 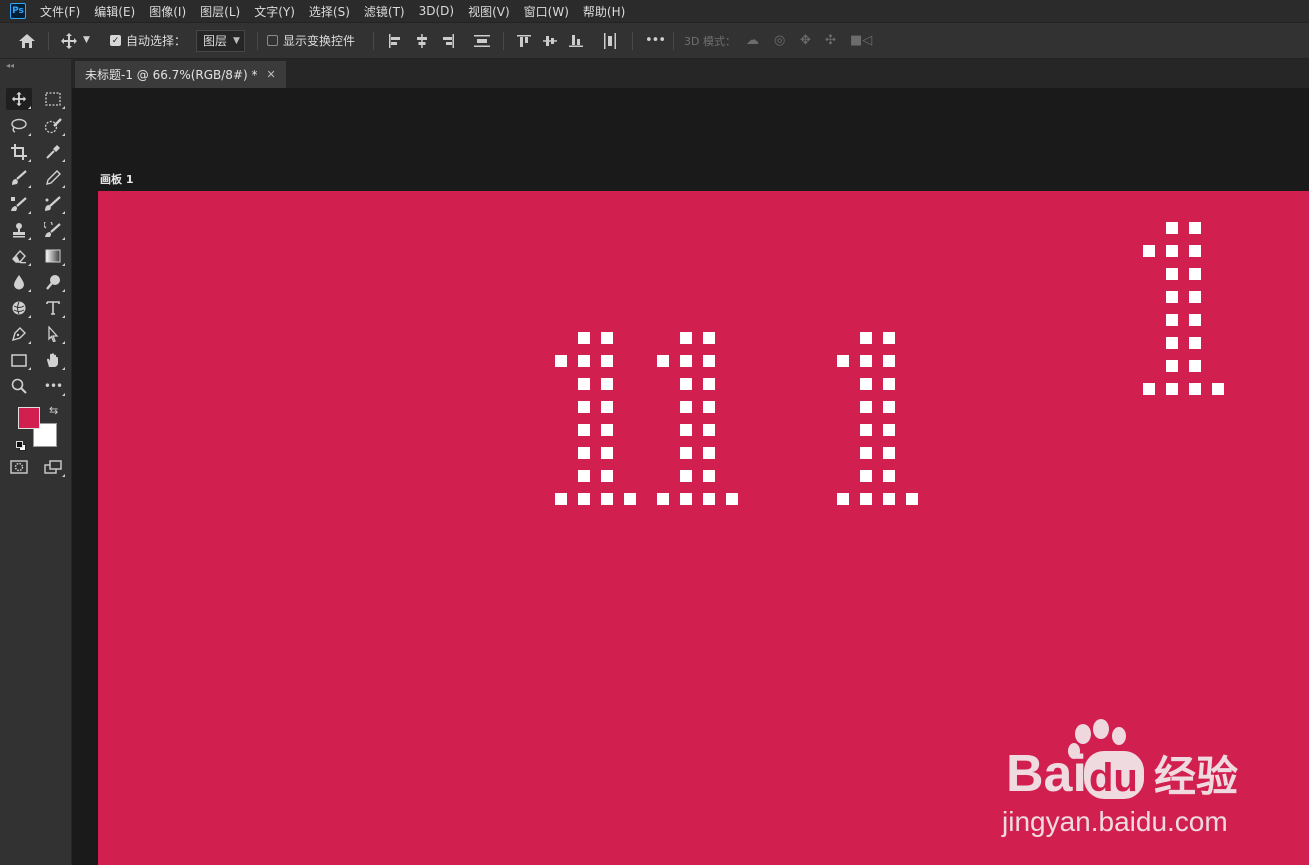 I want to click on quick-selection-tool, so click(x=53, y=126).